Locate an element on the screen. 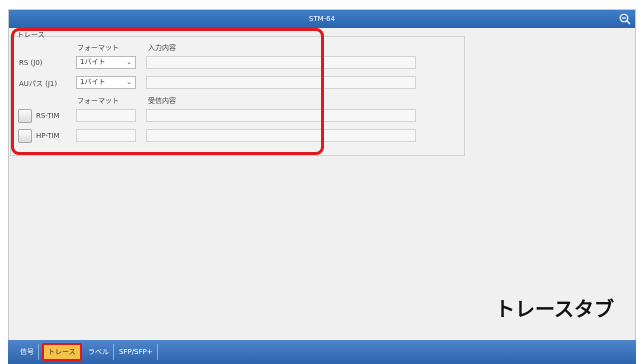 The width and height of the screenshot is (644, 364). title-bar: STM-64 is located at coordinates (322, 19).